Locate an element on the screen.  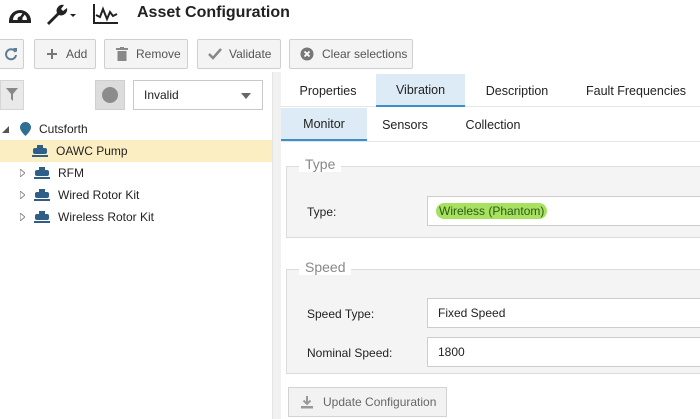
clear-selections-button: Clear selections is located at coordinates (351, 54).